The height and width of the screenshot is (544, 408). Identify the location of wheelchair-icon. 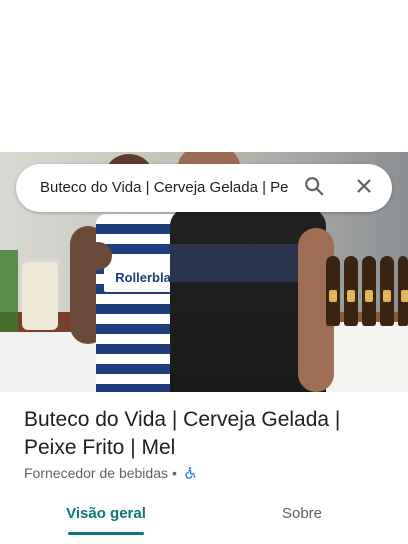
(190, 473).